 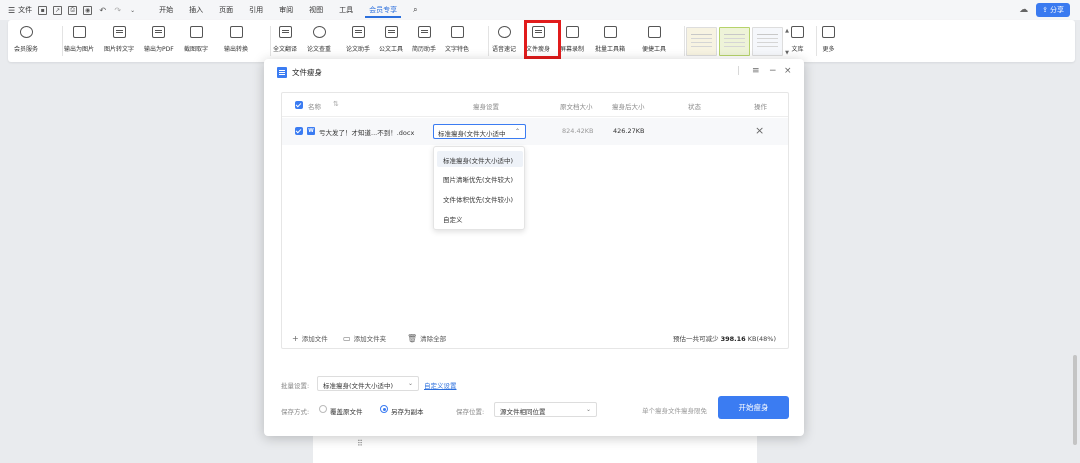 What do you see at coordinates (787, 31) in the screenshot?
I see `chevron-up-icon: ▲` at bounding box center [787, 31].